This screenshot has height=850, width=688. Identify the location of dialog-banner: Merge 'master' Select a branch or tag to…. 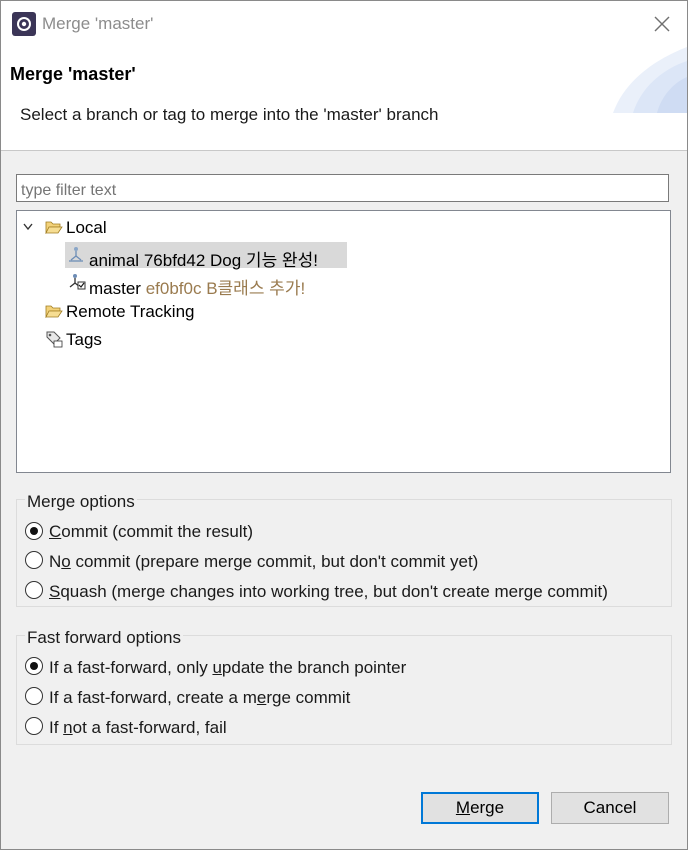
(344, 99).